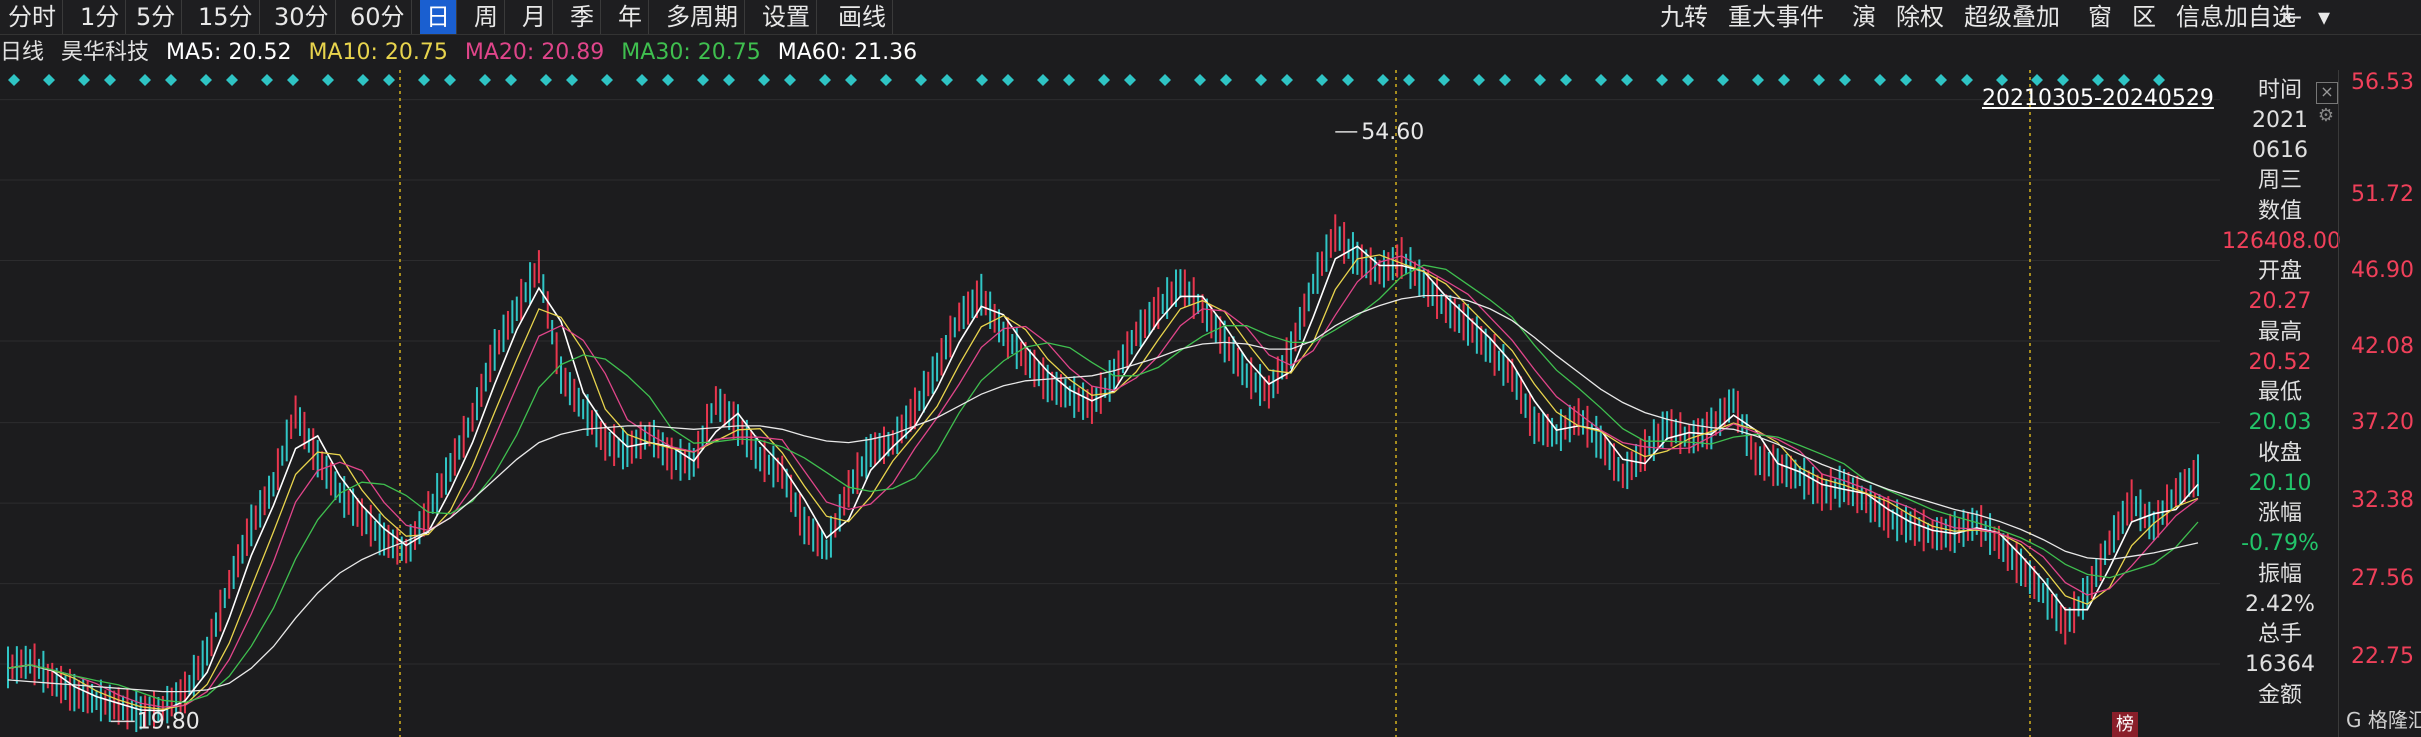 This screenshot has height=737, width=2421. I want to click on info-label: 振幅, so click(2279, 574).